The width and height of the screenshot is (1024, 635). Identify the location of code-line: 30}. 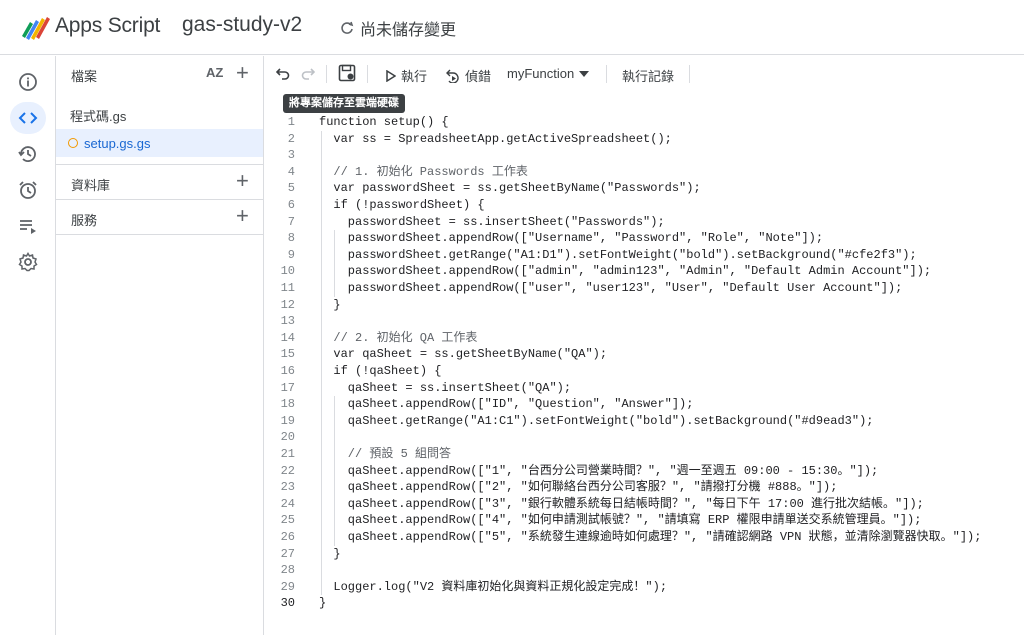
(644, 603).